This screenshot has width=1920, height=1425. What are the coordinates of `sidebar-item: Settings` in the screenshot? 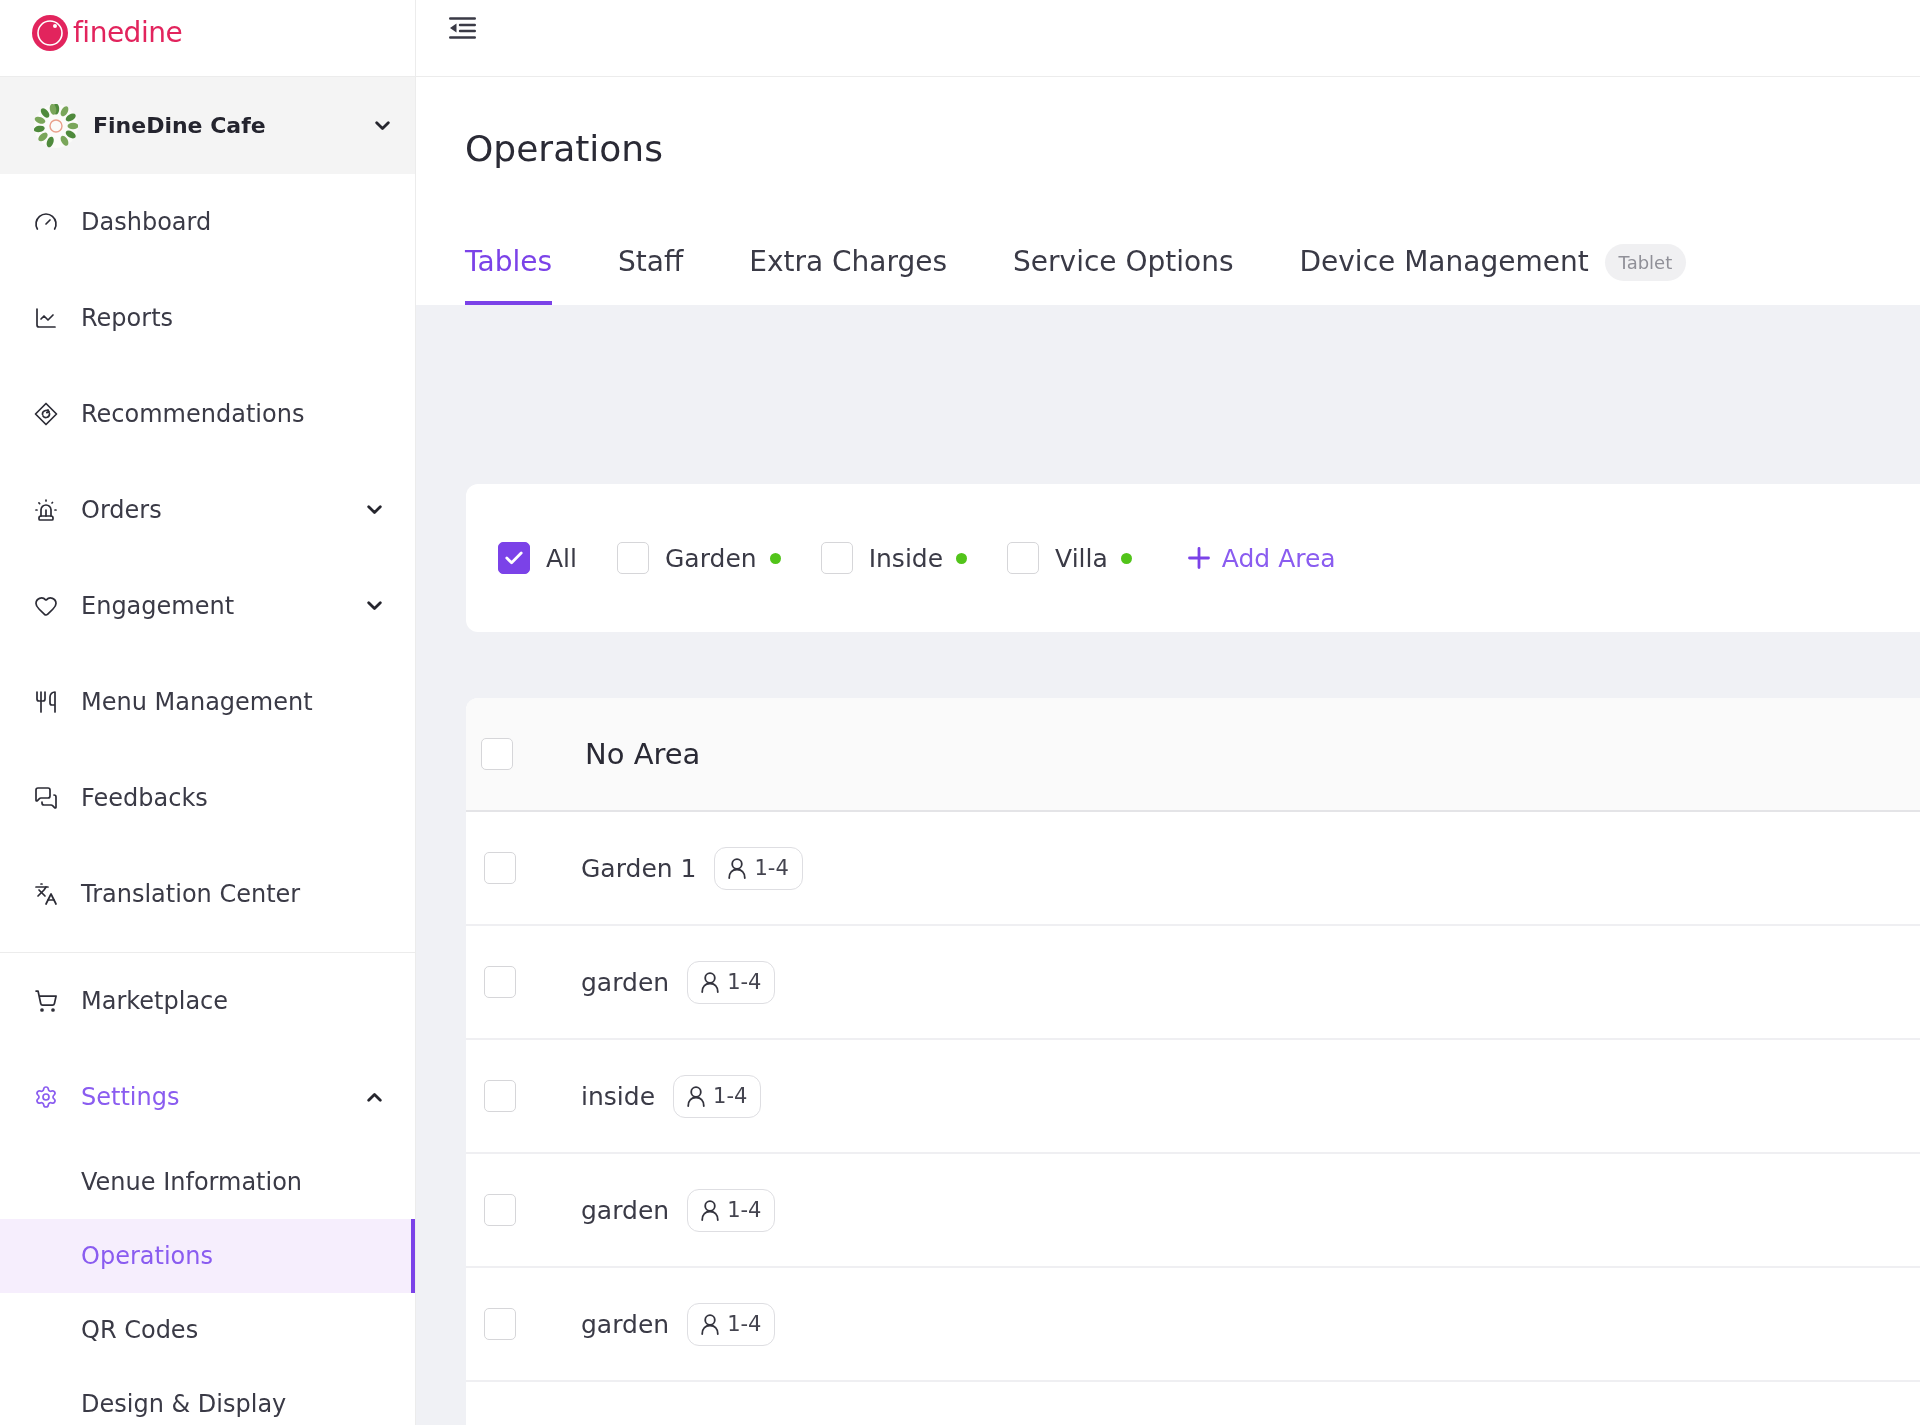 It's located at (207, 1097).